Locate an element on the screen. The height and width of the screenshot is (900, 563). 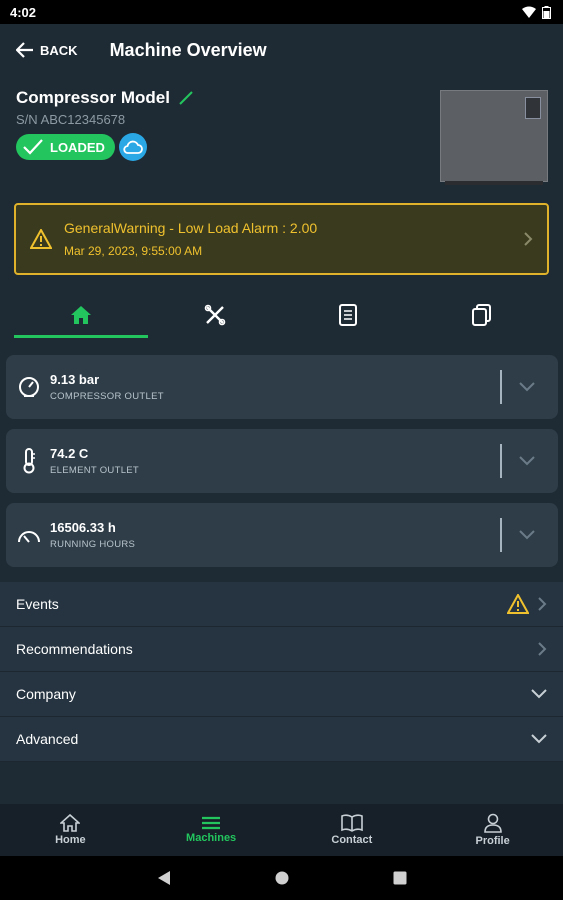
alarm-date: Mar 29, 2023, 9:55:00 AM is located at coordinates (133, 251).